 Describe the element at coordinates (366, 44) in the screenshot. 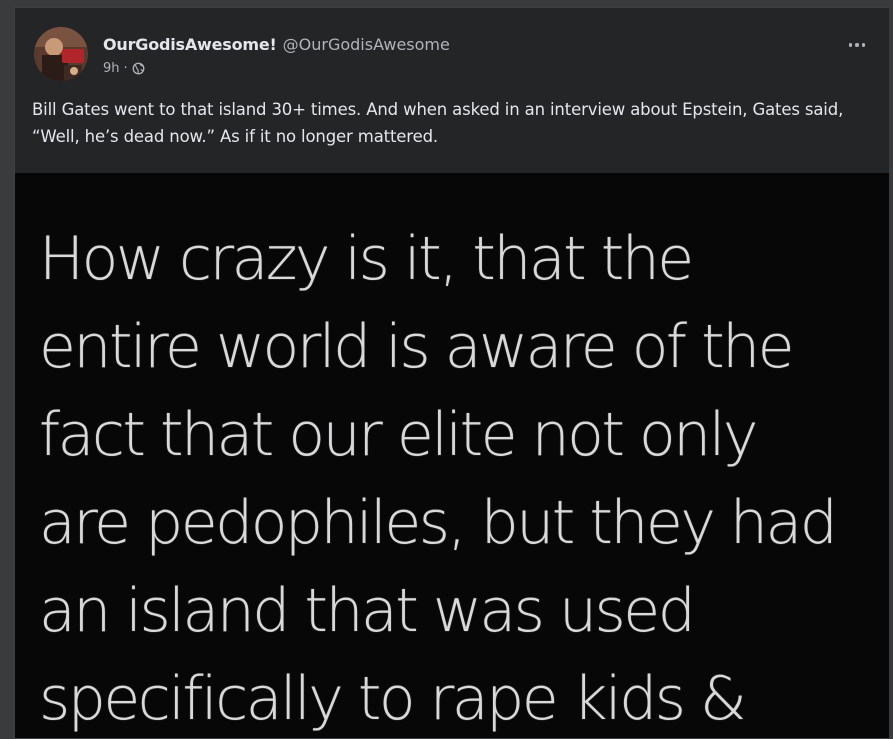

I see `author-handle: @OurGodisAwesome` at that location.